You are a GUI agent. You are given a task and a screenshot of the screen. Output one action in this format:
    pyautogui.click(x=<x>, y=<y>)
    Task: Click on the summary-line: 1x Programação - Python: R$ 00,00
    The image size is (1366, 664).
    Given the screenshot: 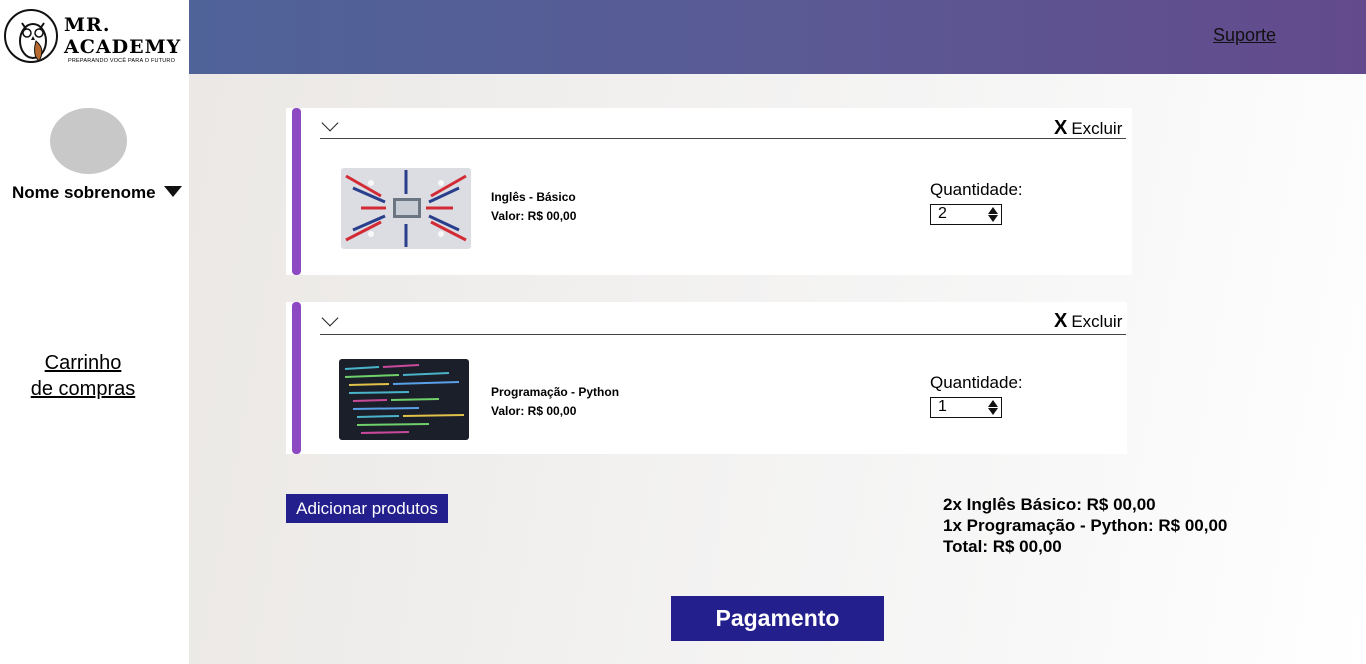 What is the action you would take?
    pyautogui.click(x=1085, y=525)
    